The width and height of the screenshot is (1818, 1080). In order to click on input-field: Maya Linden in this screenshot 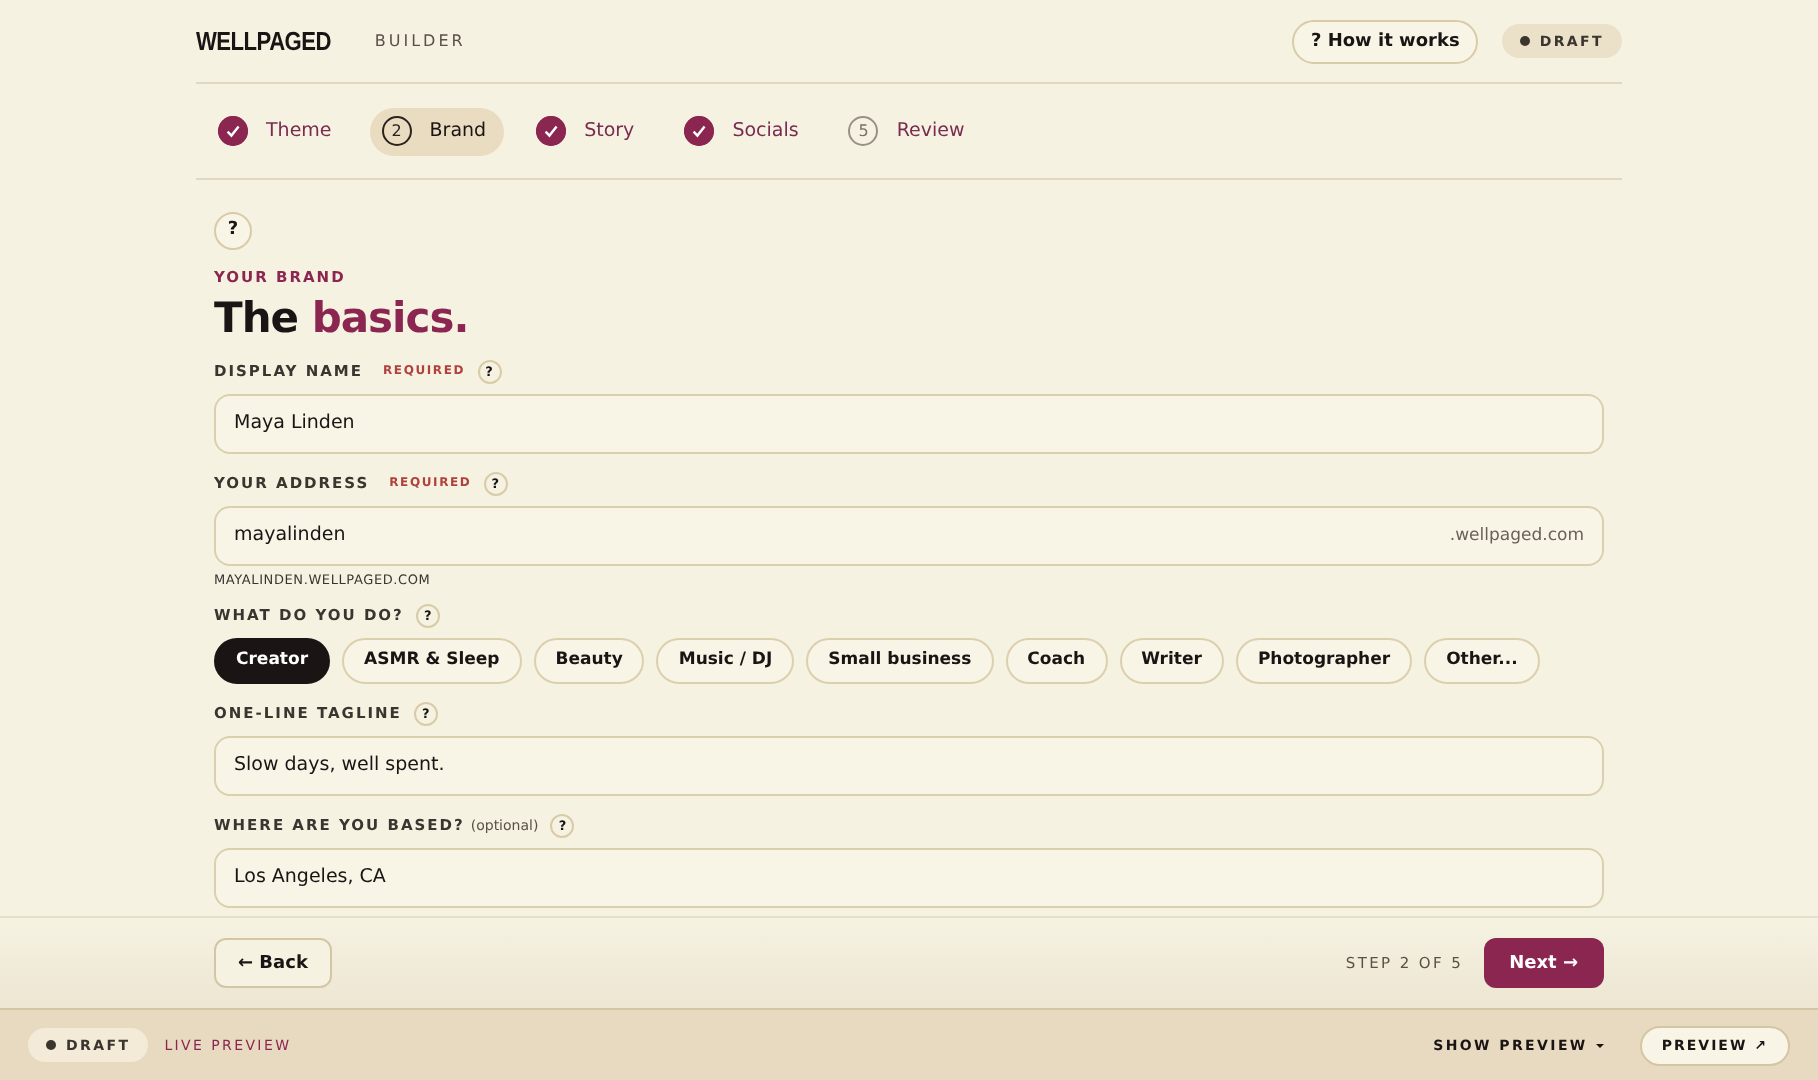, I will do `click(909, 423)`.